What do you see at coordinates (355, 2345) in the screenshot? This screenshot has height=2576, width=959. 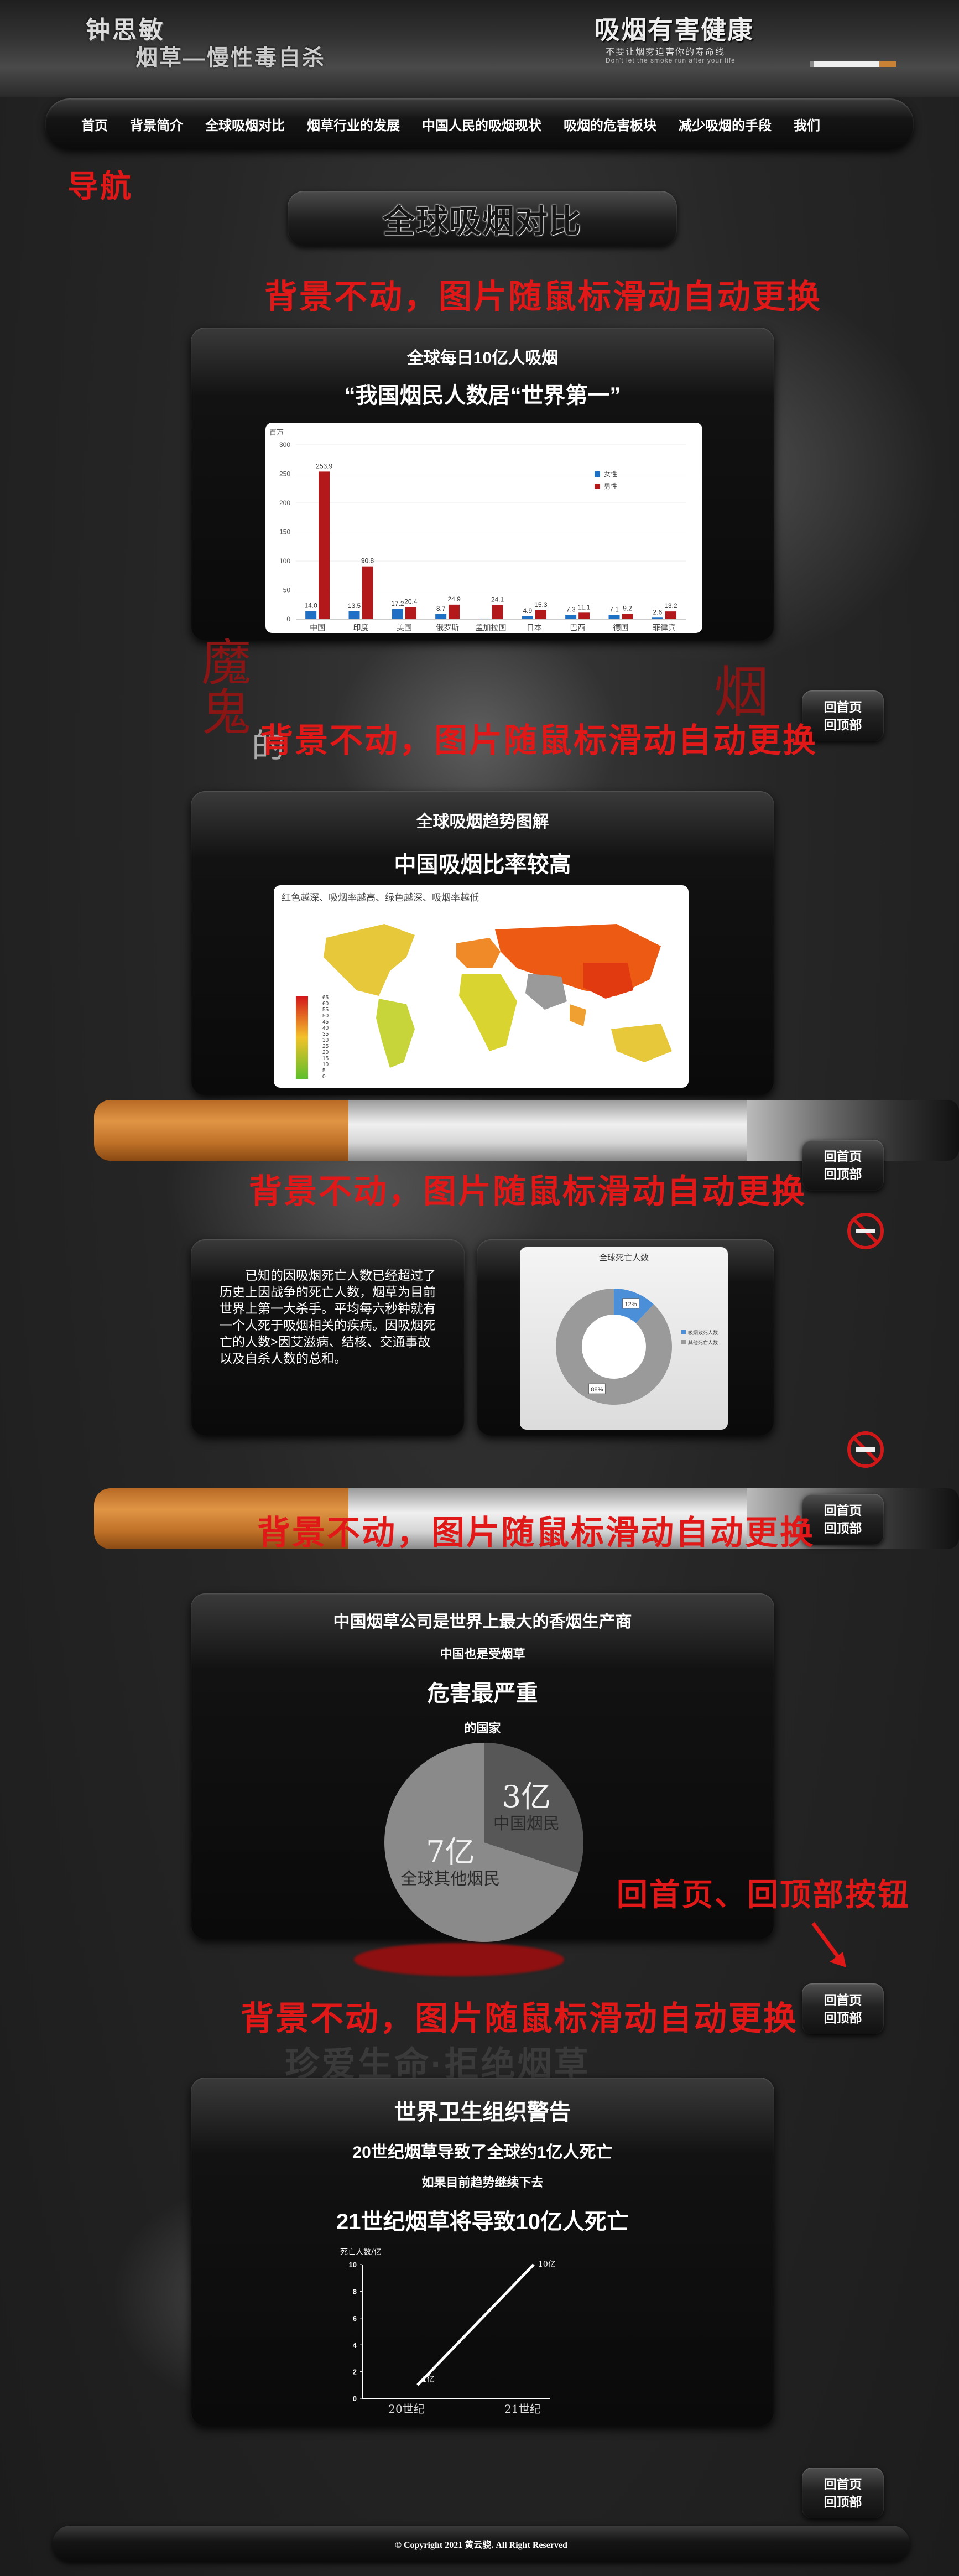 I see `y-tick-label: 4` at bounding box center [355, 2345].